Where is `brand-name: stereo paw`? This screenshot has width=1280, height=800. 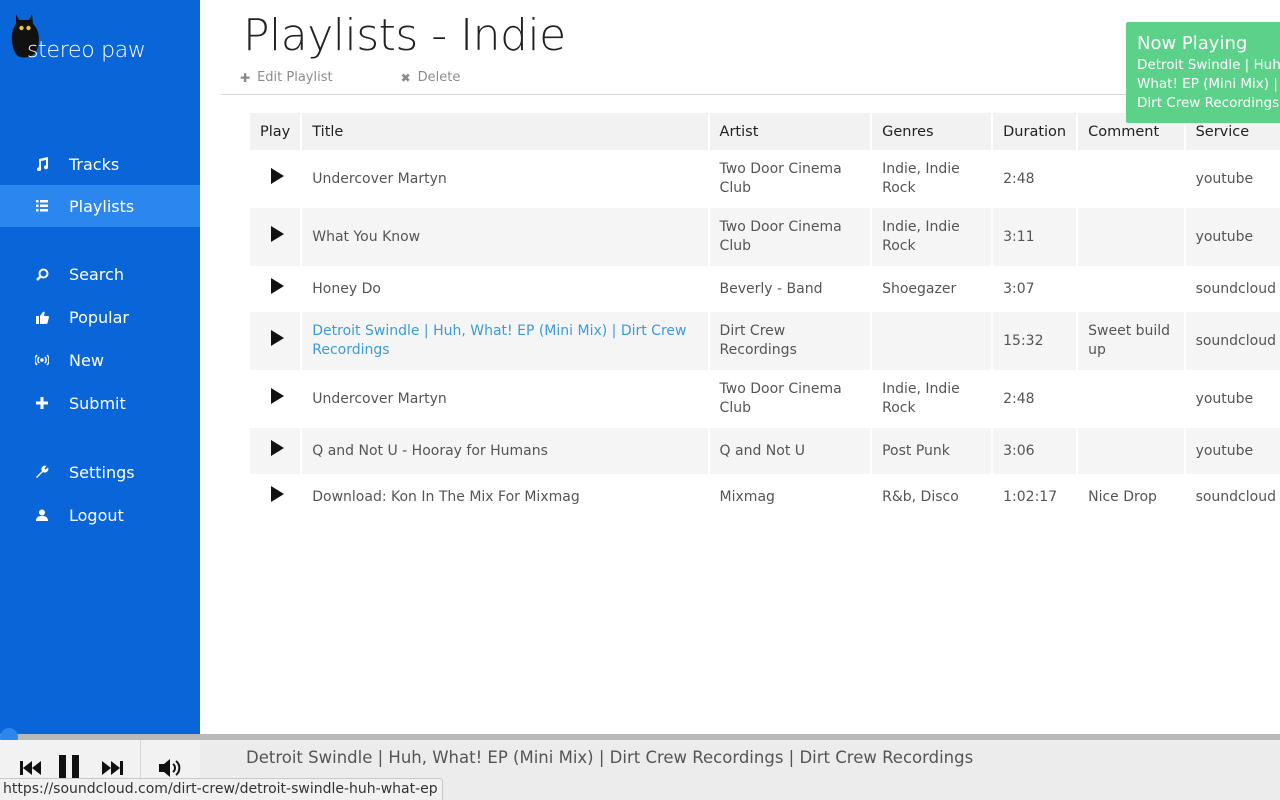
brand-name: stereo paw is located at coordinates (86, 50).